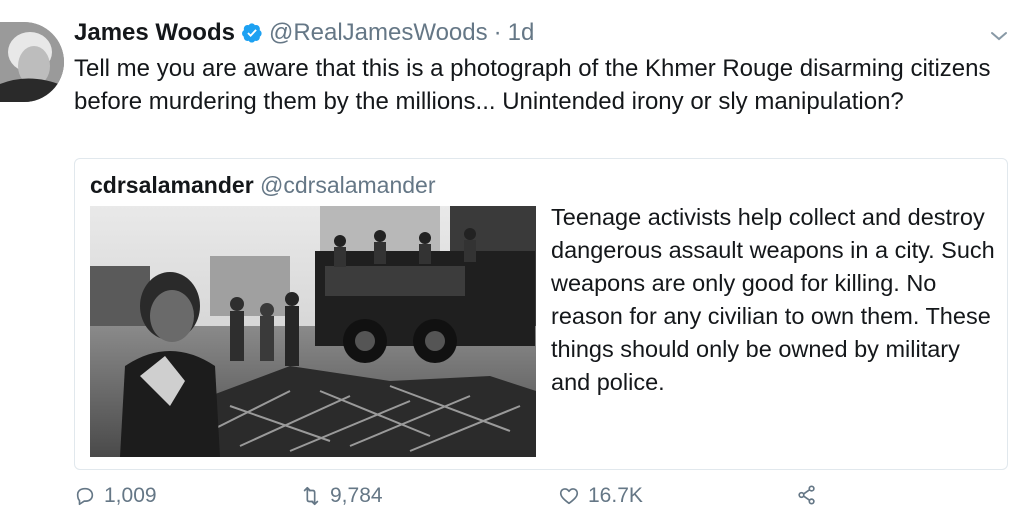 The height and width of the screenshot is (525, 1035). I want to click on retweet-button: 9,784, so click(341, 496).